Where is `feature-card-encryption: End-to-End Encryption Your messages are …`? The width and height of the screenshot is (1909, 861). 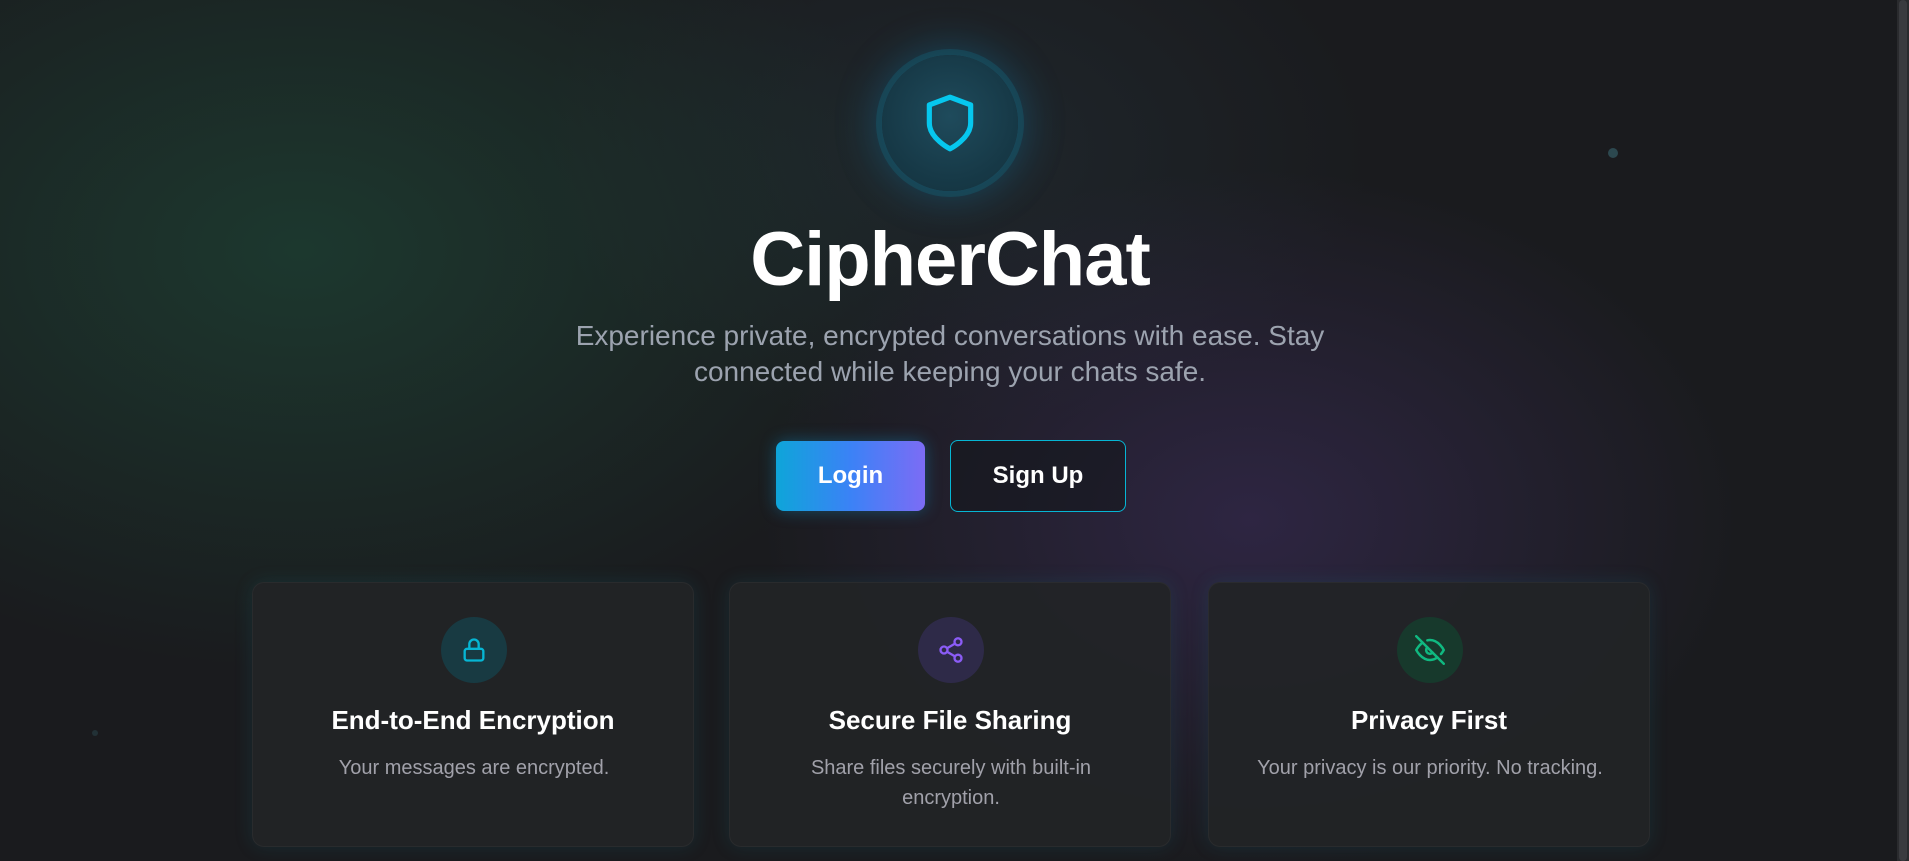 feature-card-encryption: End-to-End Encryption Your messages are … is located at coordinates (473, 714).